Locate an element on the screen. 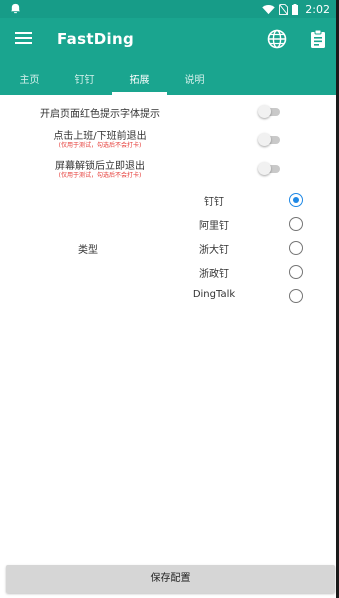 This screenshot has height=598, width=339. no-sim-icon is located at coordinates (284, 9).